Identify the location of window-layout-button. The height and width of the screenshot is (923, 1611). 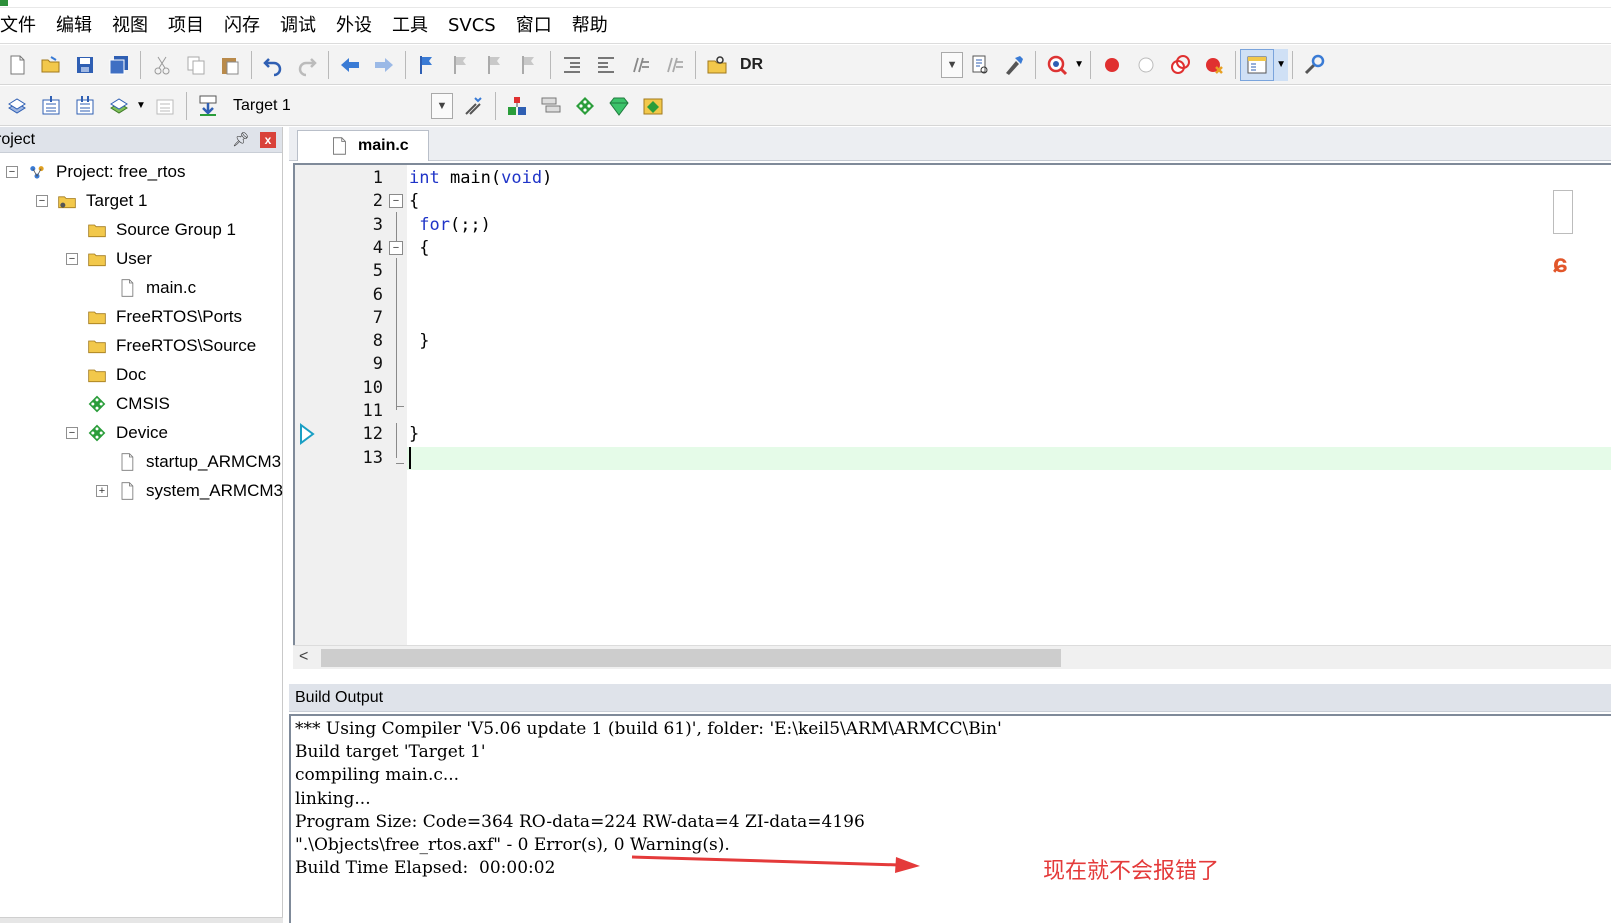
(1257, 64).